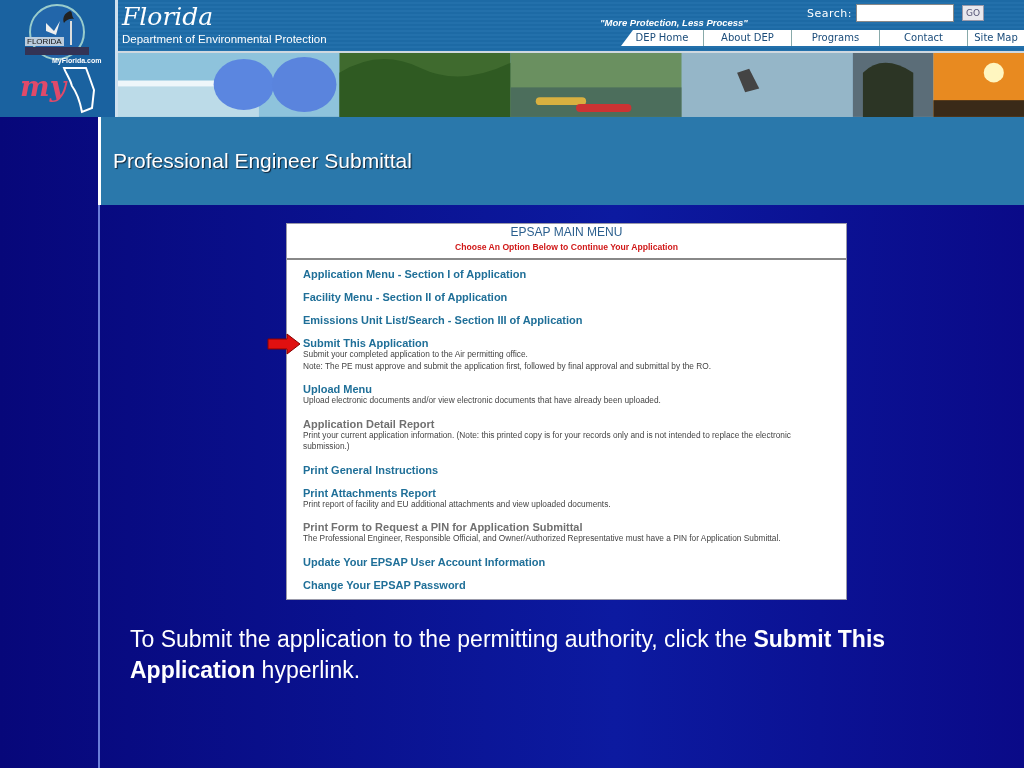 The width and height of the screenshot is (1024, 768). Describe the element at coordinates (508, 654) in the screenshot. I see `caption: To Submit the application to the permitting authority, click the Submit This Application hyperlink.` at that location.